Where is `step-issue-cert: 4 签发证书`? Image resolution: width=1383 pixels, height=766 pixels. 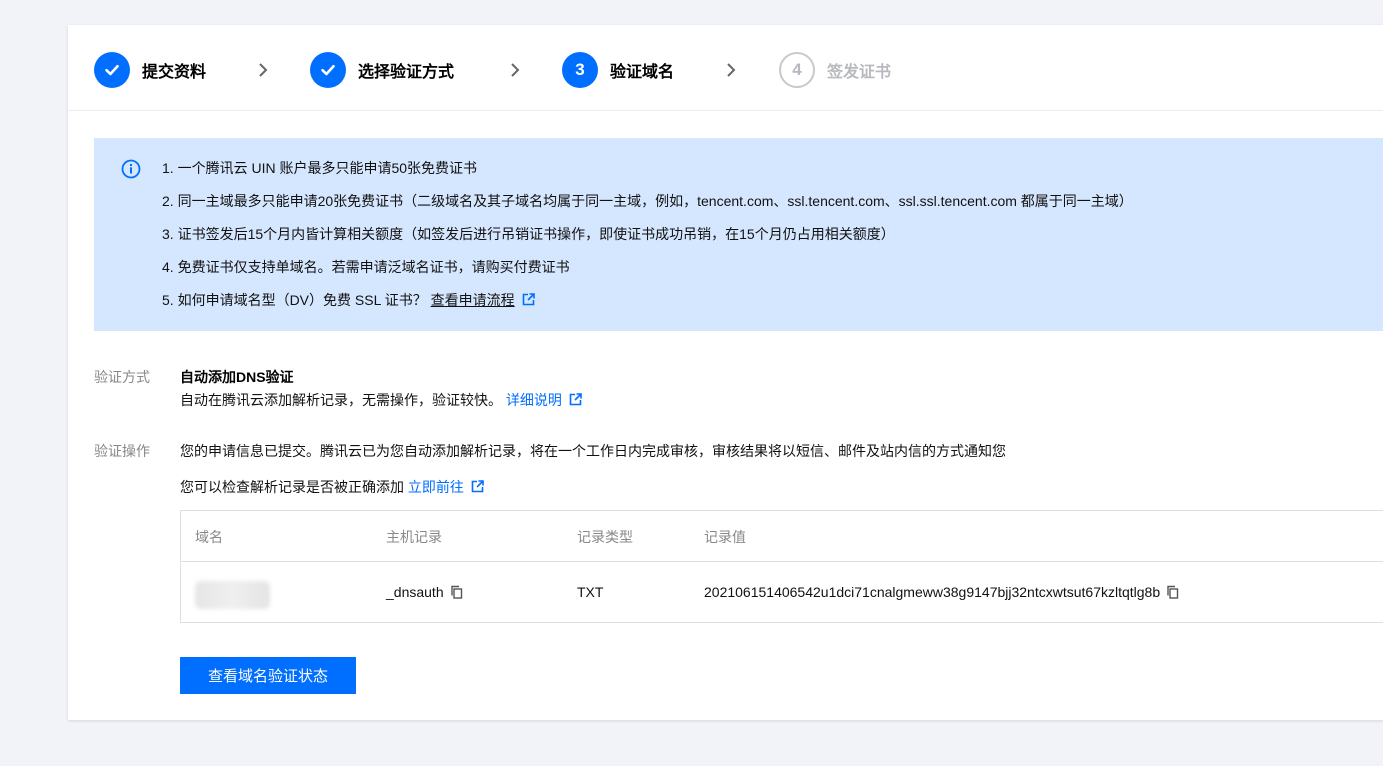 step-issue-cert: 4 签发证书 is located at coordinates (835, 70).